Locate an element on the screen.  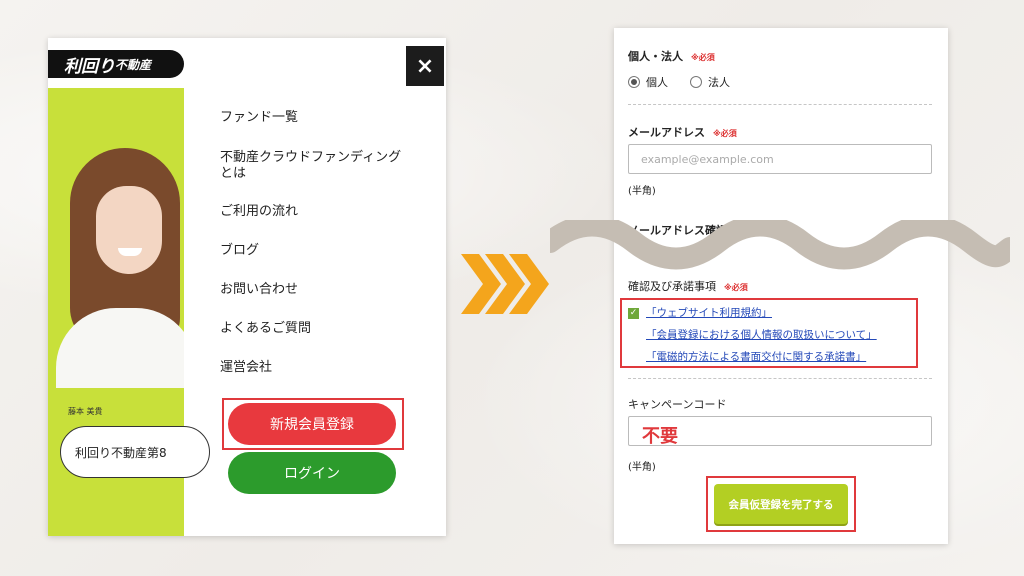
checkbox-checked-icon: ✓ is located at coordinates (633, 313).